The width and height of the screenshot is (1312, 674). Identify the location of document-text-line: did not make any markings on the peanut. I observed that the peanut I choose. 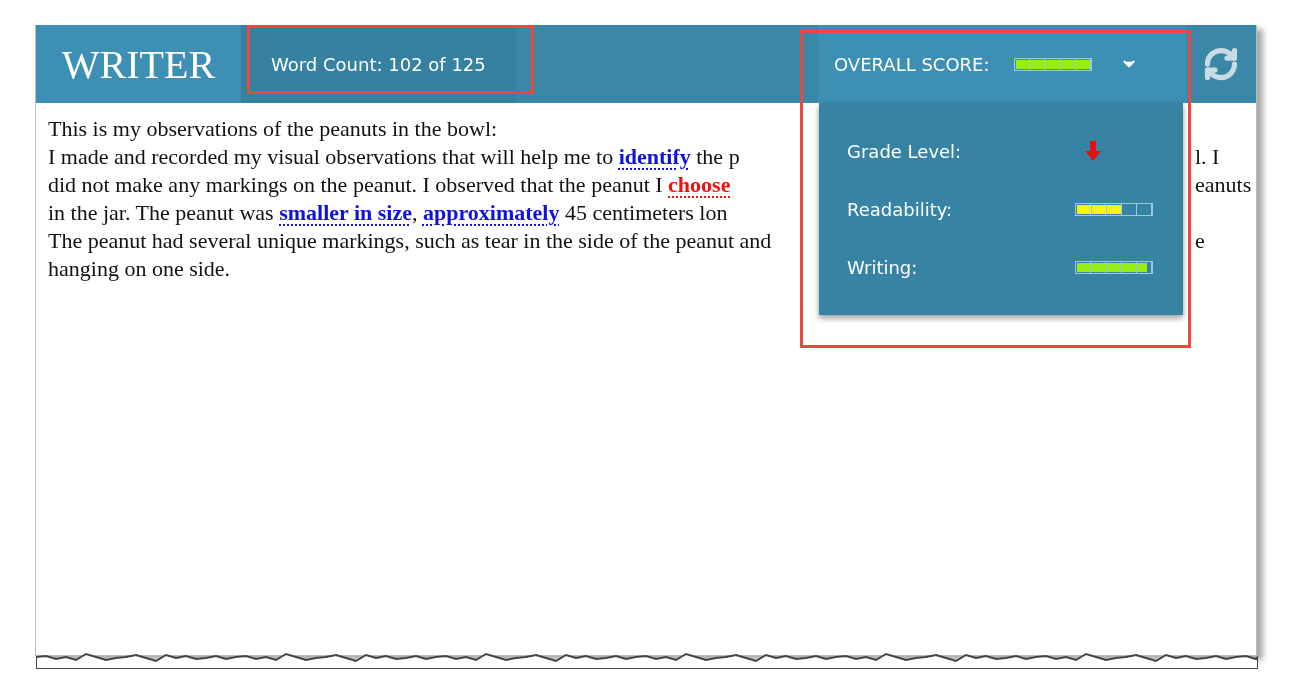
(390, 185).